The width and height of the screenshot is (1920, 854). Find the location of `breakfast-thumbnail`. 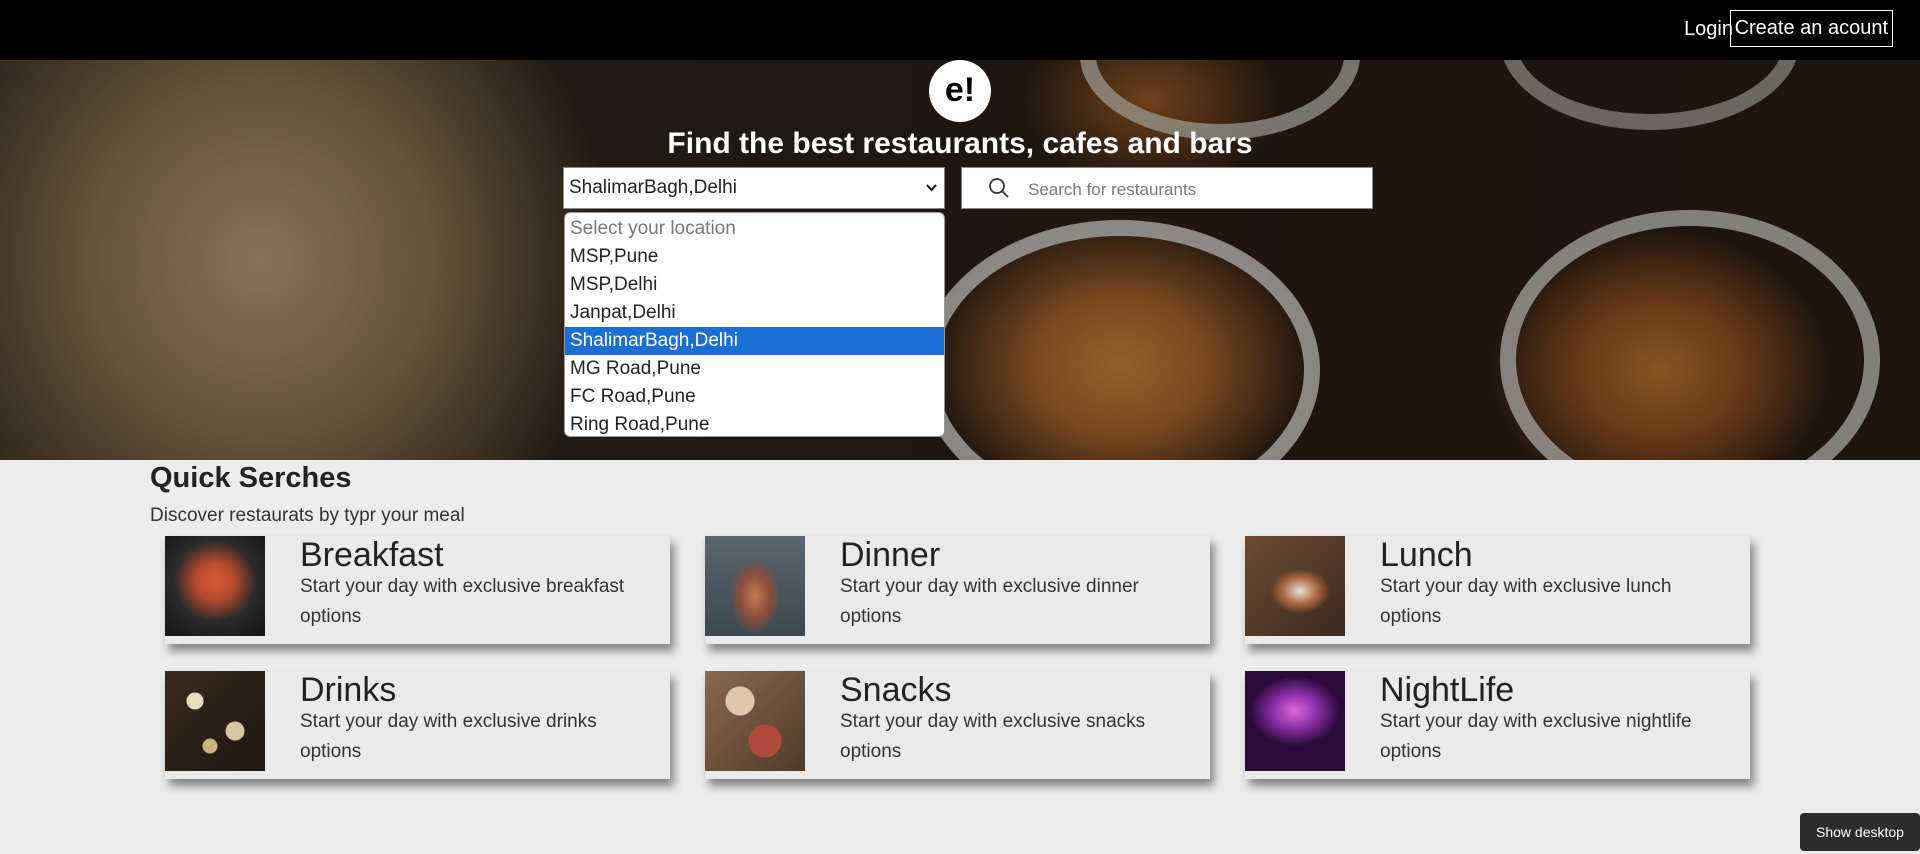

breakfast-thumbnail is located at coordinates (215, 586).